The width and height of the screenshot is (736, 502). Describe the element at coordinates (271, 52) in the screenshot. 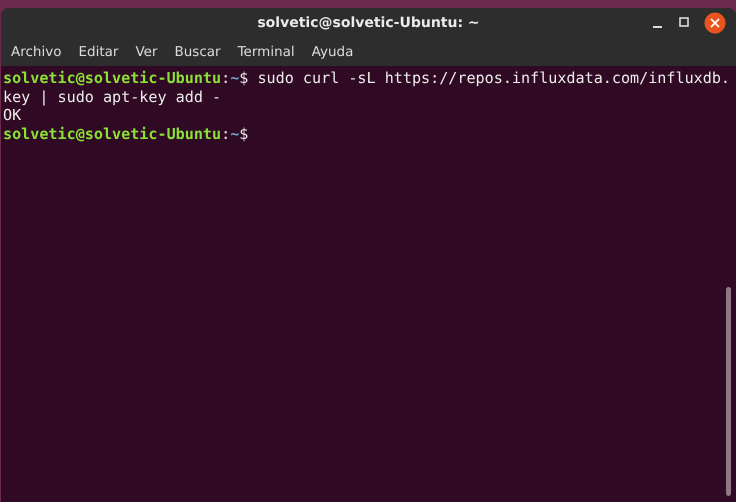

I see `menu-item: Terminal` at that location.